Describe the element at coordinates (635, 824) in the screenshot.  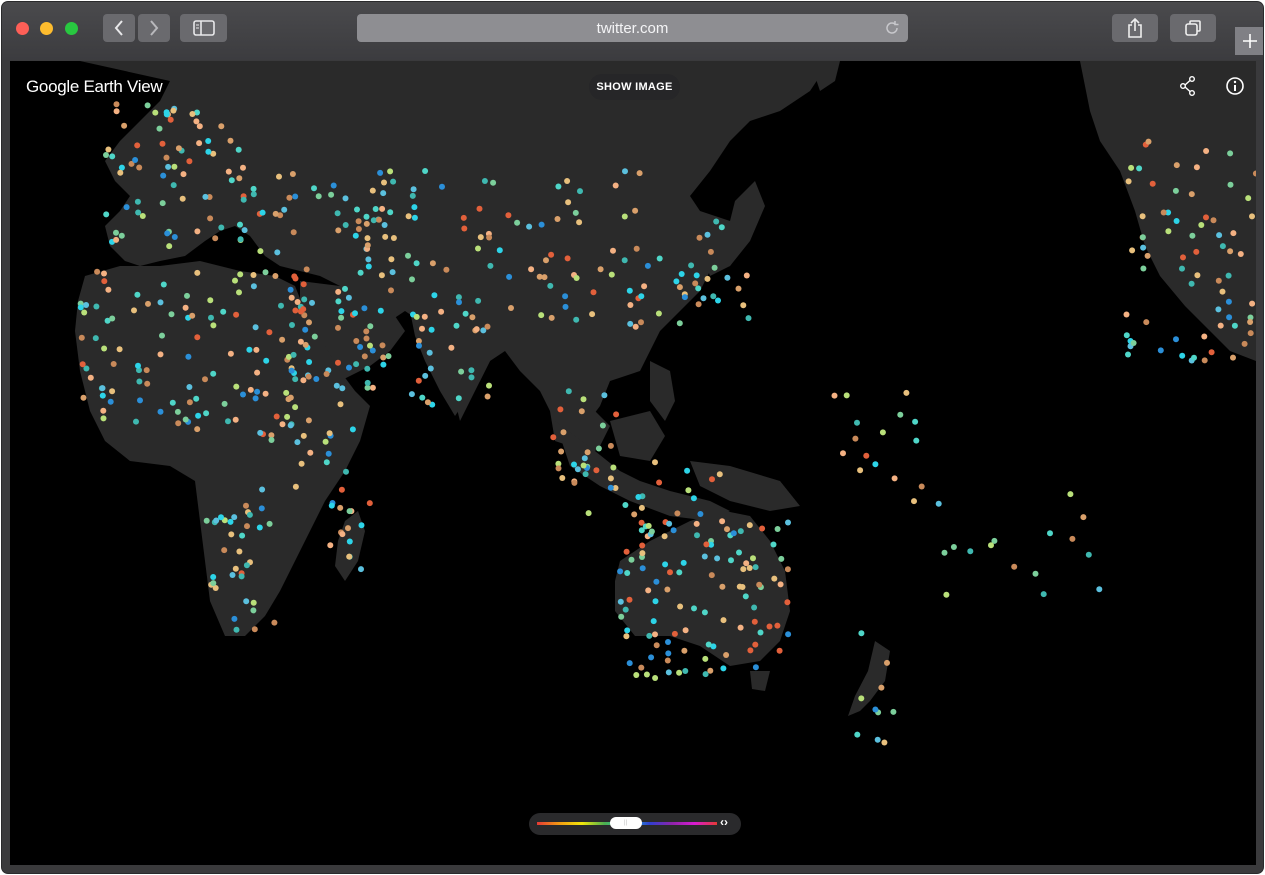
I see `color-filter-slider: || ‹›` at that location.